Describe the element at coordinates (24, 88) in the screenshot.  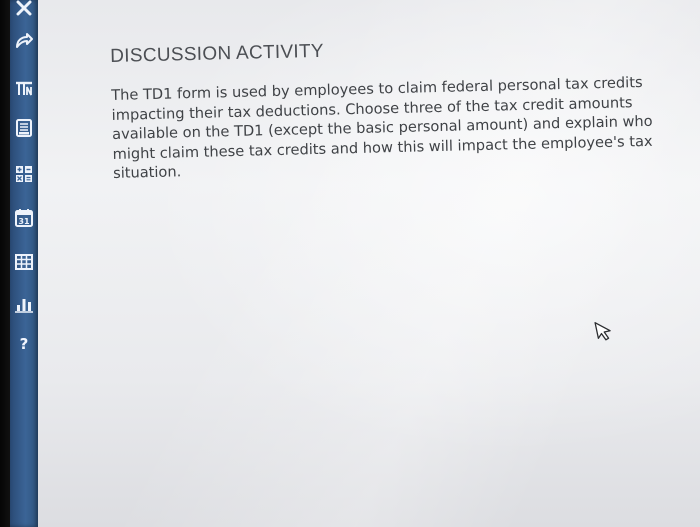
I see `text-icon` at that location.